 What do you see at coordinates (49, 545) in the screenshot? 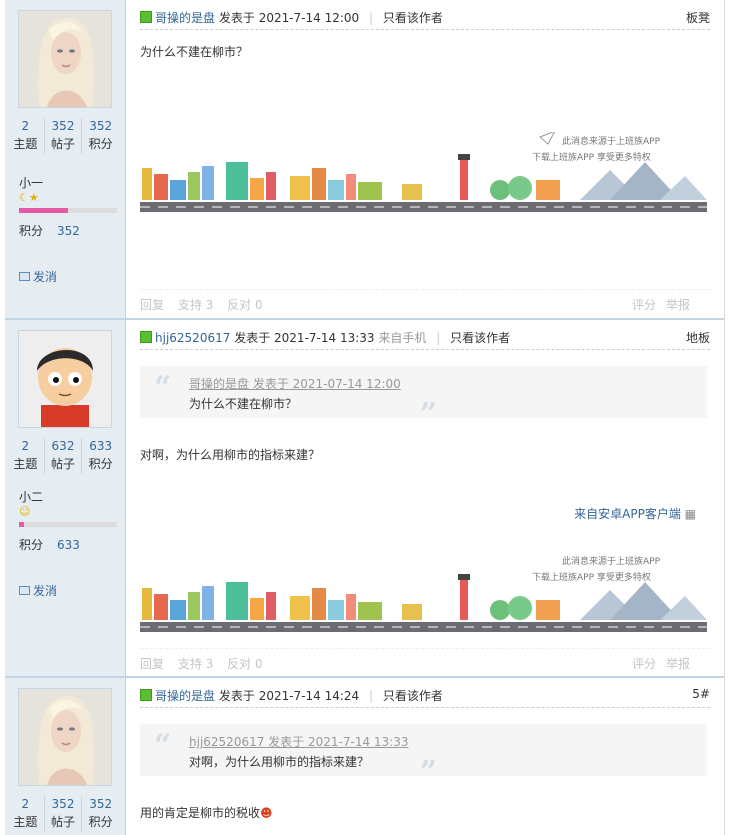
I see `credit-line: 积分 633` at bounding box center [49, 545].